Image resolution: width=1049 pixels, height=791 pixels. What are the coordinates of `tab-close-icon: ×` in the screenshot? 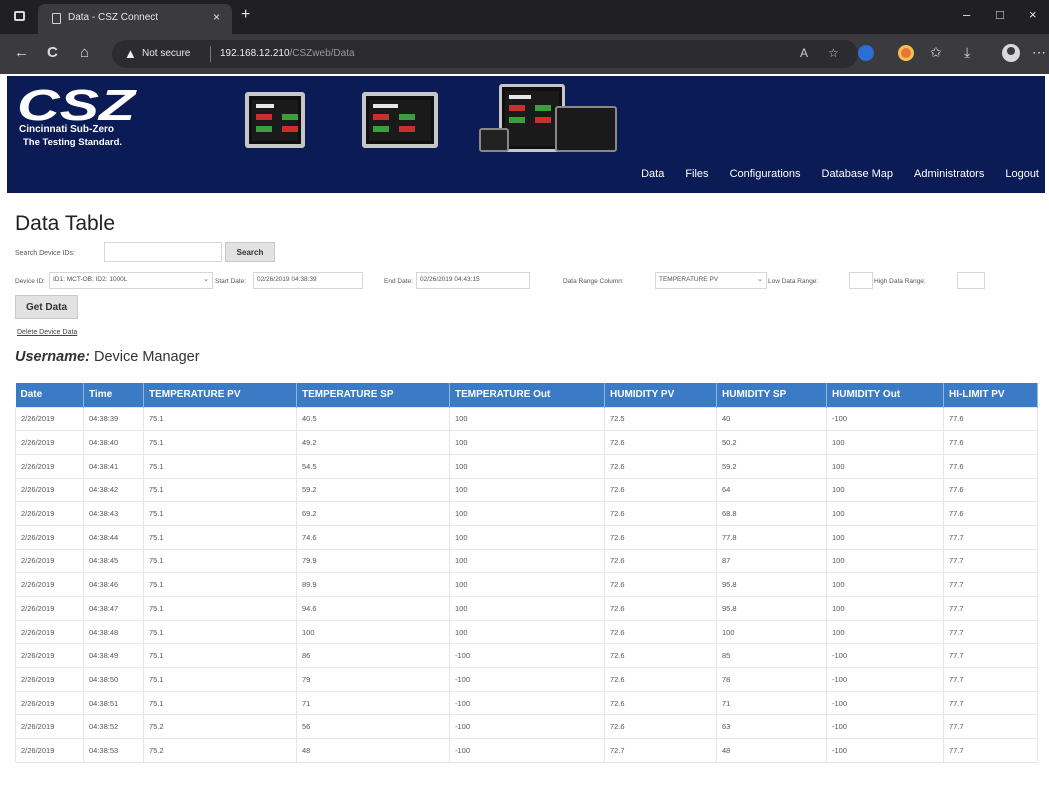 It's located at (216, 17).